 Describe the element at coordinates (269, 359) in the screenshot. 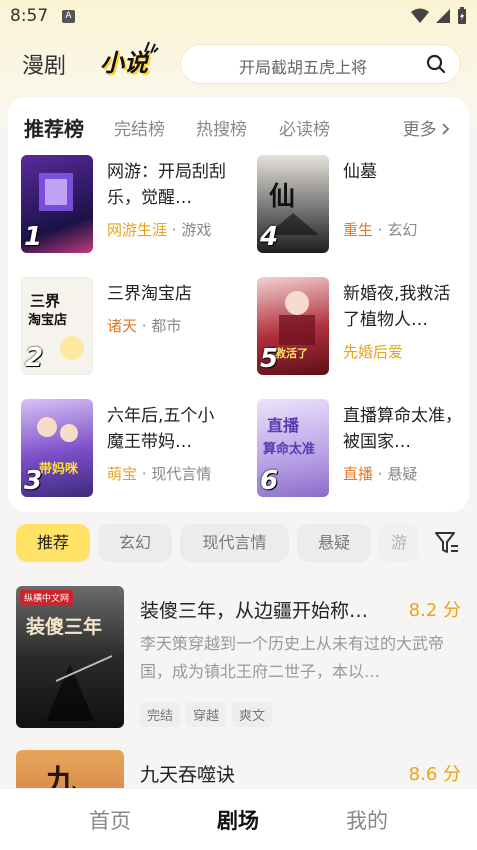

I see `rank-number: 5` at that location.